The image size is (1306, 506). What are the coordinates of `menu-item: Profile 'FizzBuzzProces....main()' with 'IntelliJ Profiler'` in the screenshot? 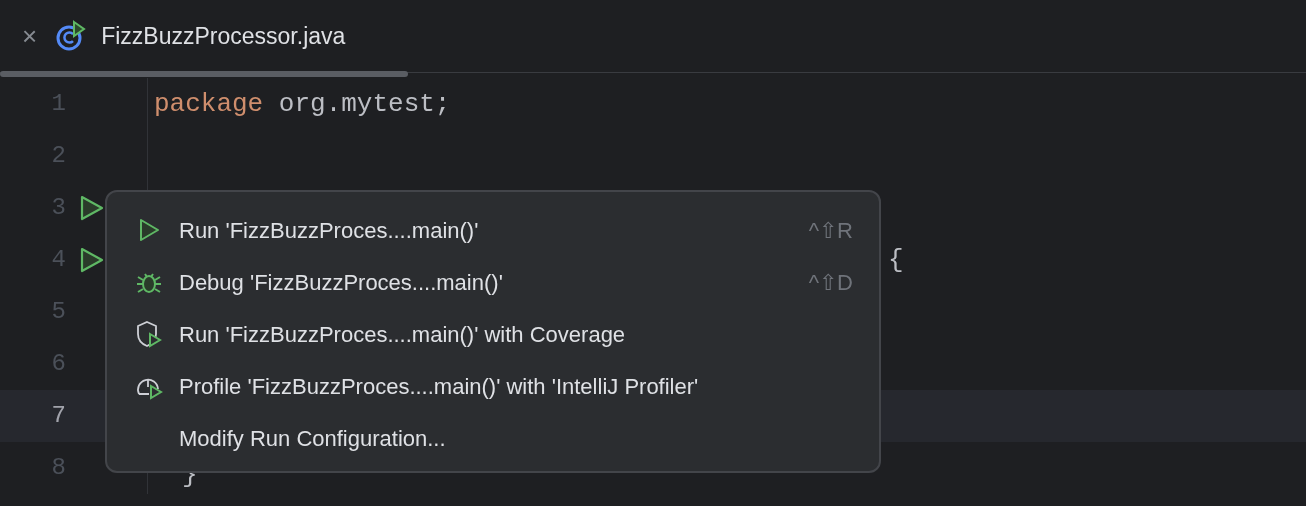 It's located at (493, 386).